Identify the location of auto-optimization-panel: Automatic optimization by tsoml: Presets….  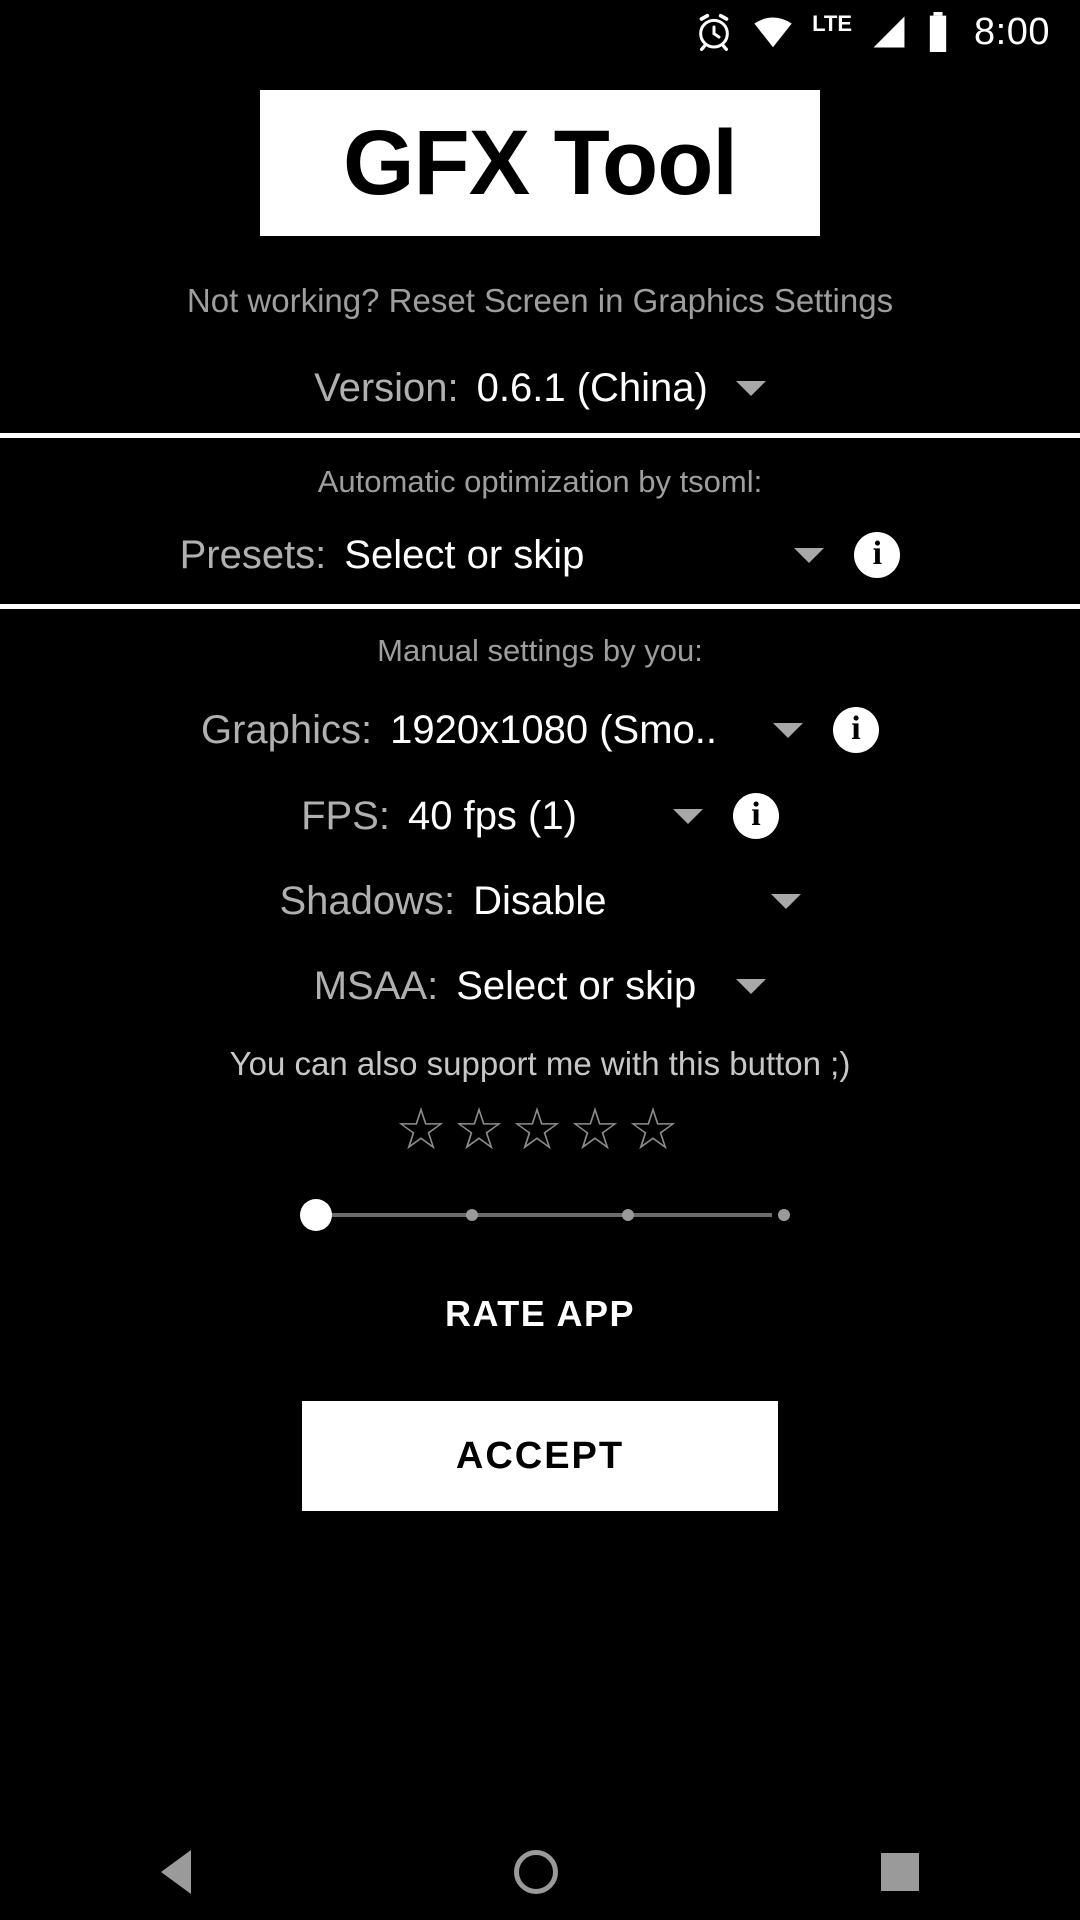
(540, 521).